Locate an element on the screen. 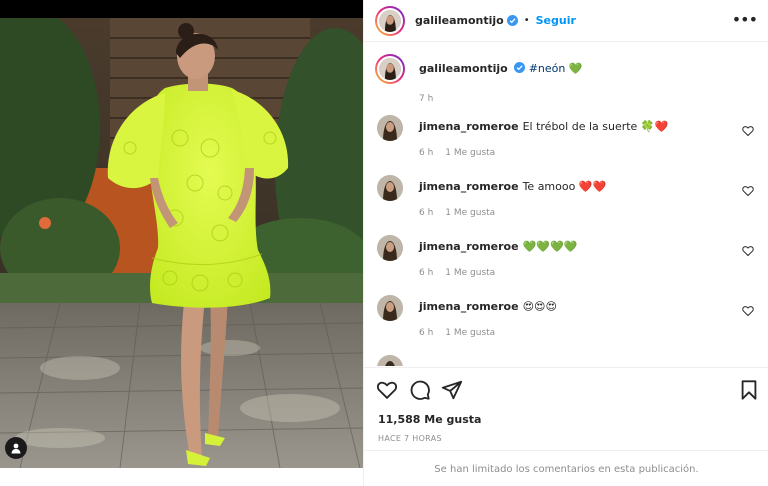 This screenshot has height=486, width=768. more-options-icon: ••• is located at coordinates (745, 20).